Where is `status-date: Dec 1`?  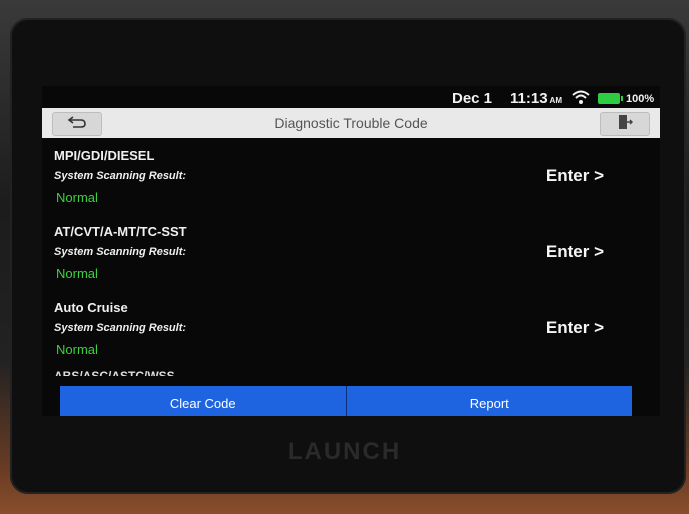
status-date: Dec 1 is located at coordinates (472, 98).